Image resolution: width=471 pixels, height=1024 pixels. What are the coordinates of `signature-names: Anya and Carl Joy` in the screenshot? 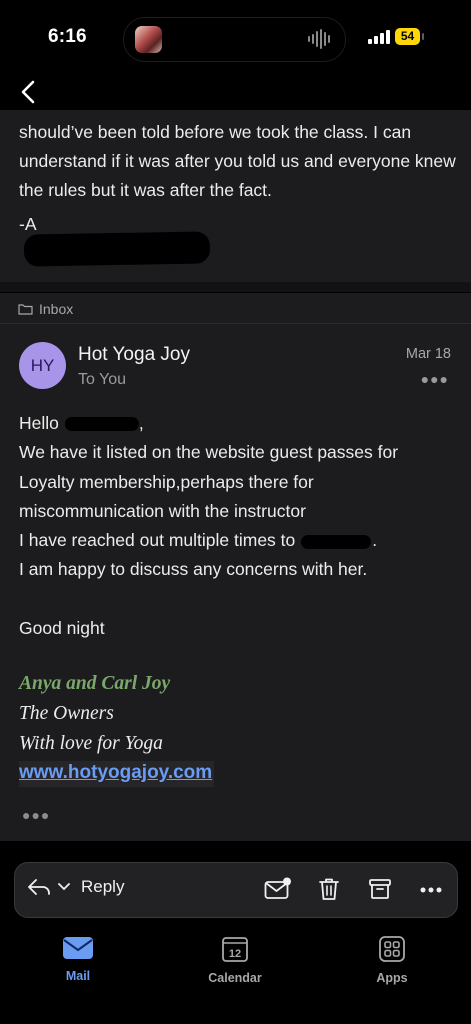 It's located at (95, 683).